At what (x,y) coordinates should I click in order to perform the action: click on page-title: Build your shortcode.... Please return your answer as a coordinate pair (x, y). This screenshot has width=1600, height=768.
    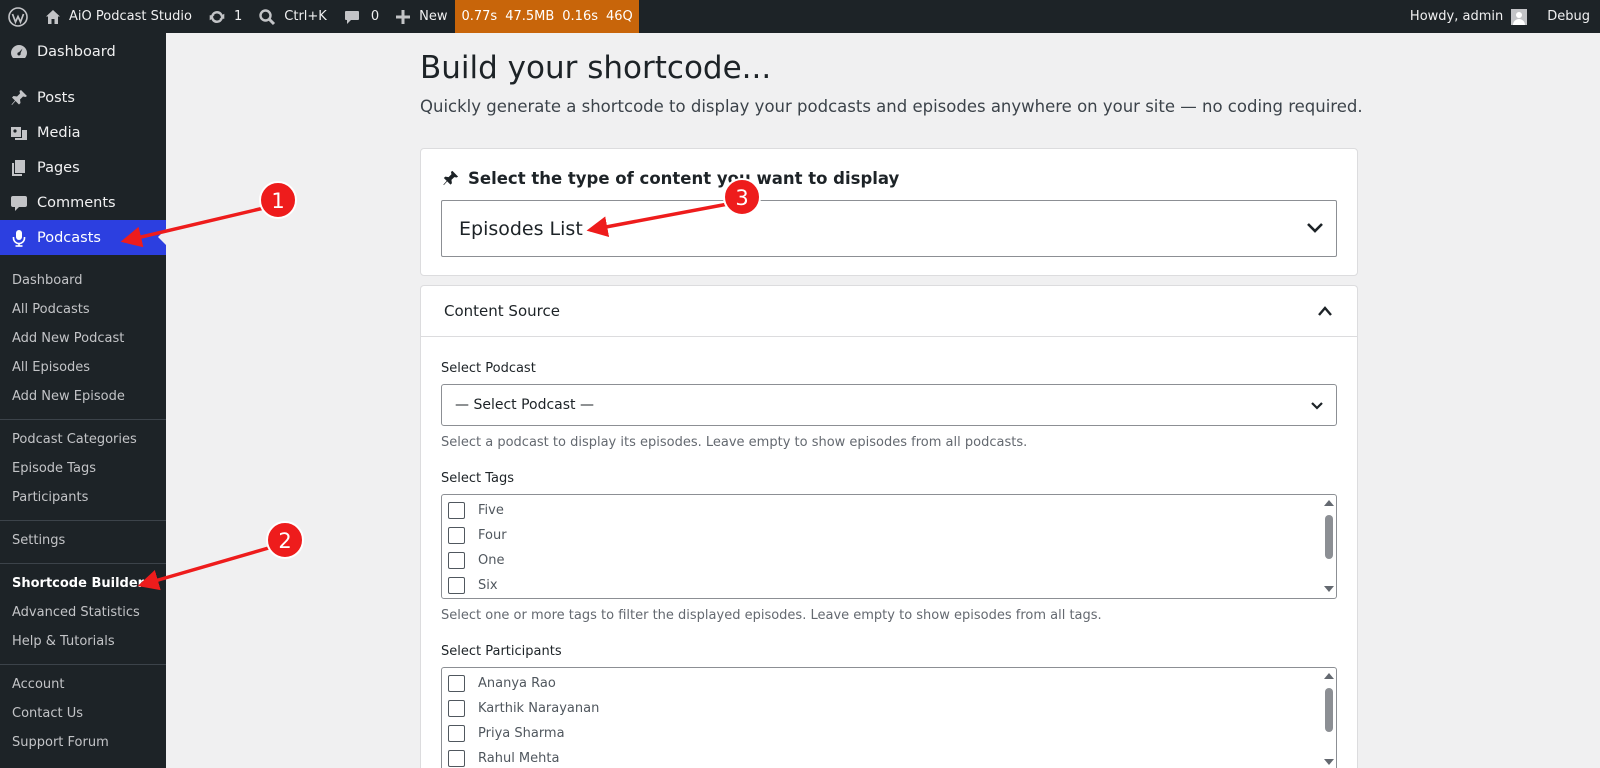
    Looking at the image, I should click on (596, 68).